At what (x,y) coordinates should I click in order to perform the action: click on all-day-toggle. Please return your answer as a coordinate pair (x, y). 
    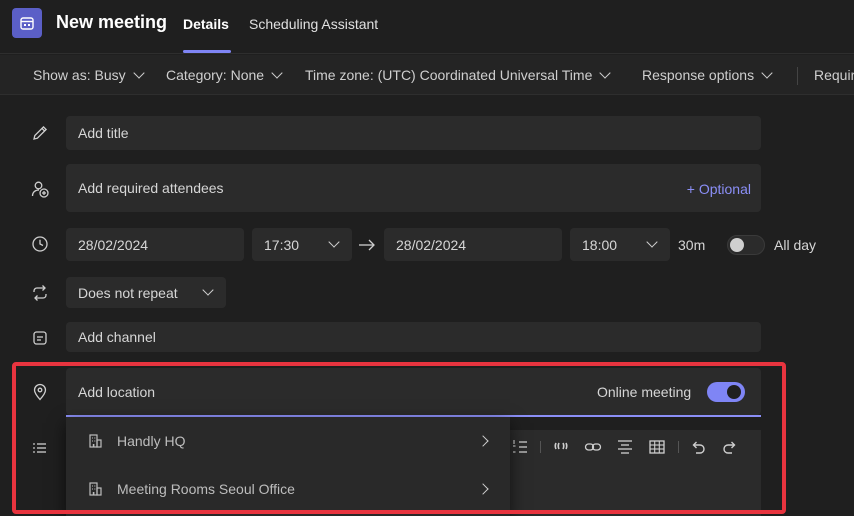
    Looking at the image, I should click on (746, 245).